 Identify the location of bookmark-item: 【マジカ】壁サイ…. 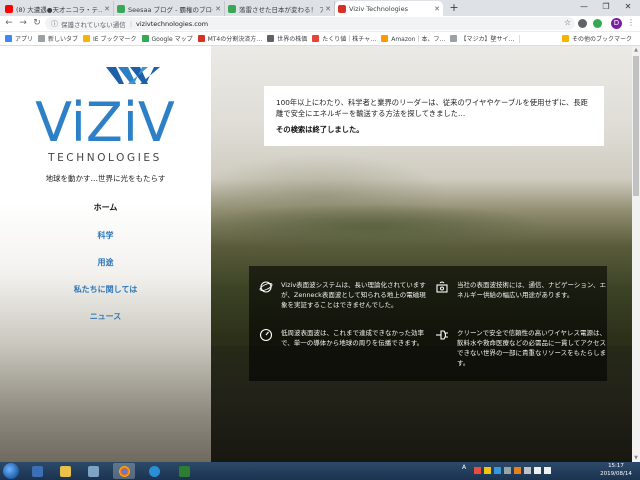
(482, 38).